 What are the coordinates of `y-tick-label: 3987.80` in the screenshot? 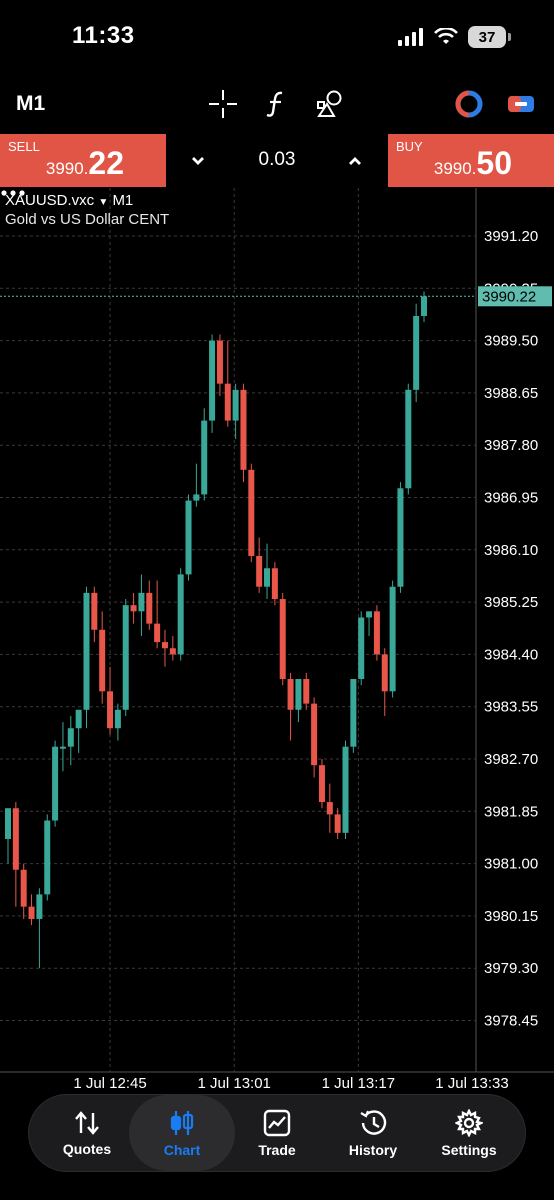 It's located at (511, 445).